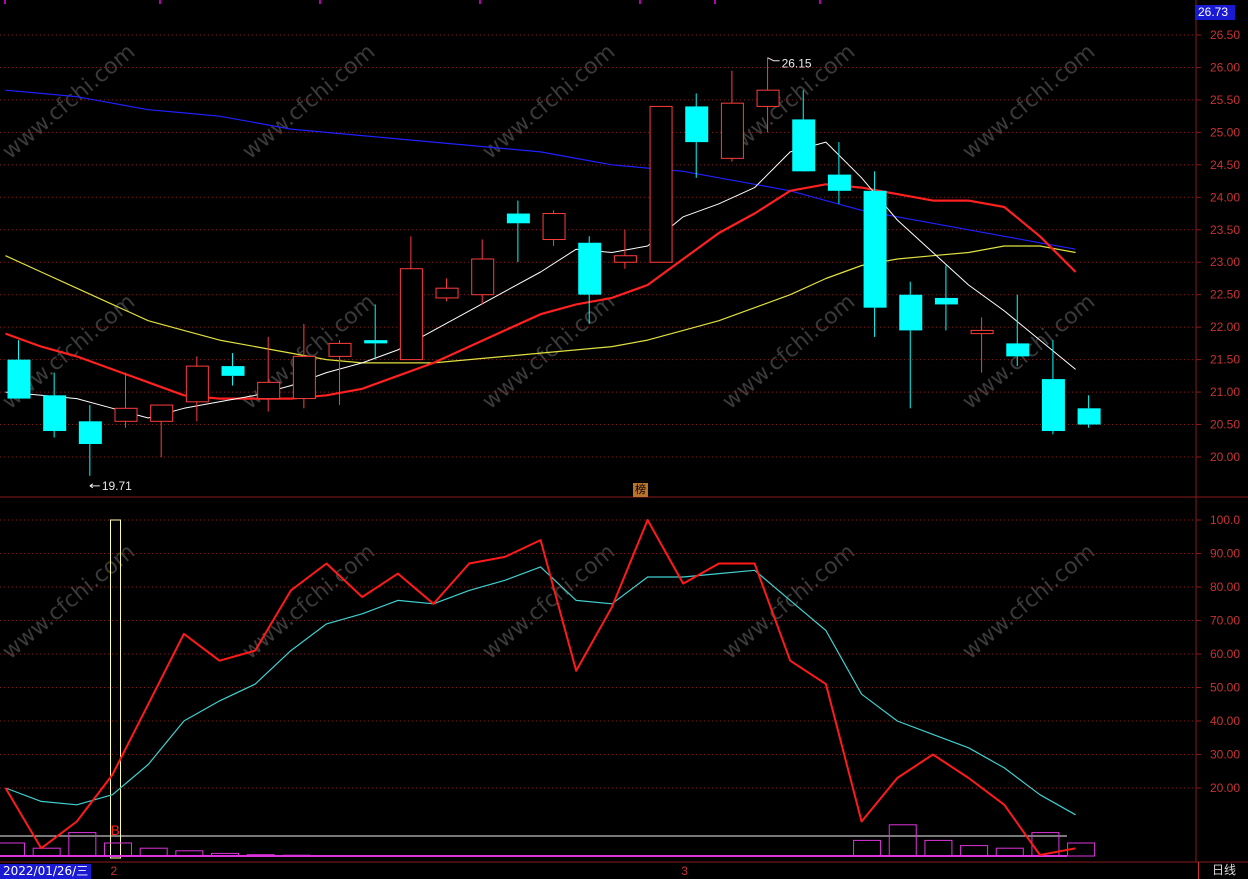  I want to click on price-tick-label: 25.00, so click(1225, 132).